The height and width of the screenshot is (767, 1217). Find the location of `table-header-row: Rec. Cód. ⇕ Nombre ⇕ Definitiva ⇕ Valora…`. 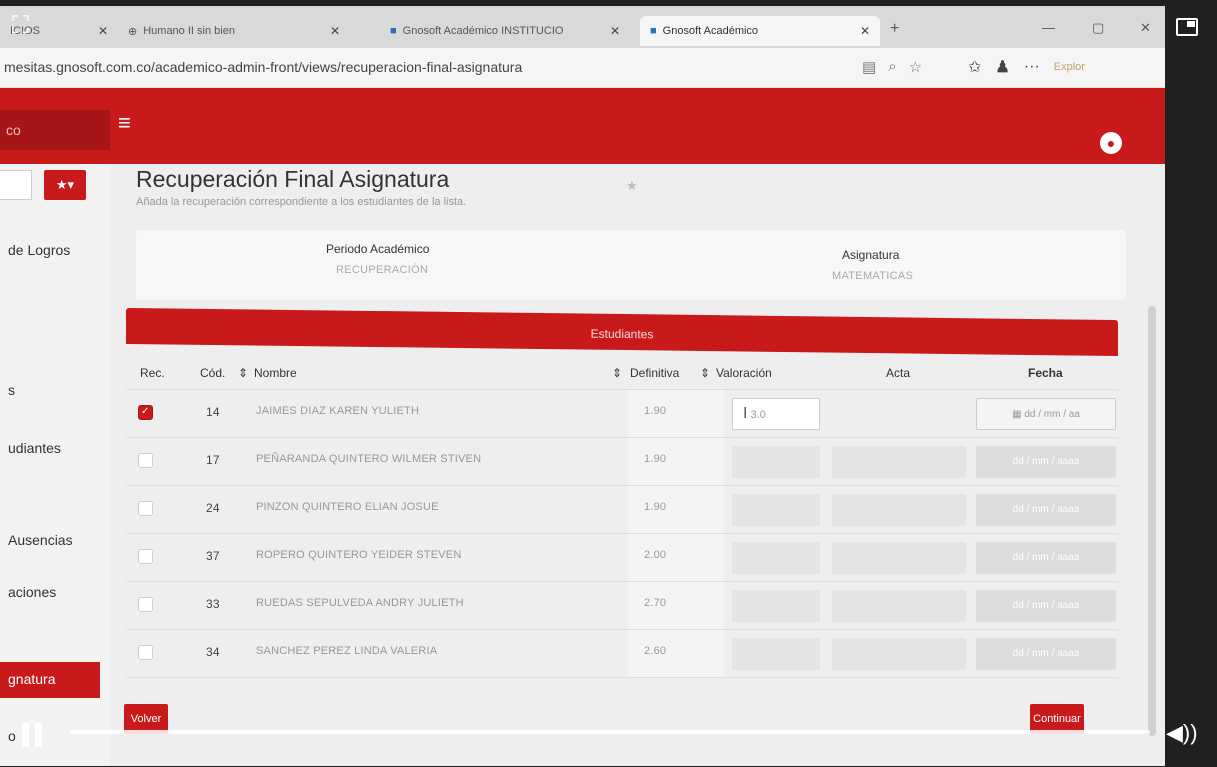

table-header-row: Rec. Cód. ⇕ Nombre ⇕ Definitiva ⇕ Valora… is located at coordinates (622, 375).